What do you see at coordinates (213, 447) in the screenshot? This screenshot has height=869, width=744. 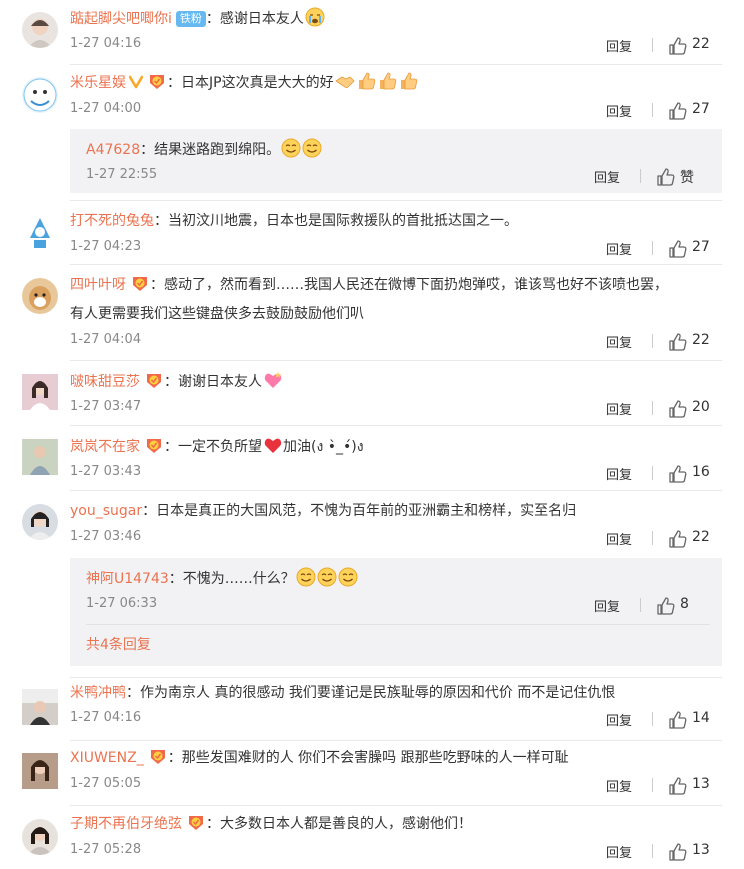 I see `comment-text: ：一定不负所望` at bounding box center [213, 447].